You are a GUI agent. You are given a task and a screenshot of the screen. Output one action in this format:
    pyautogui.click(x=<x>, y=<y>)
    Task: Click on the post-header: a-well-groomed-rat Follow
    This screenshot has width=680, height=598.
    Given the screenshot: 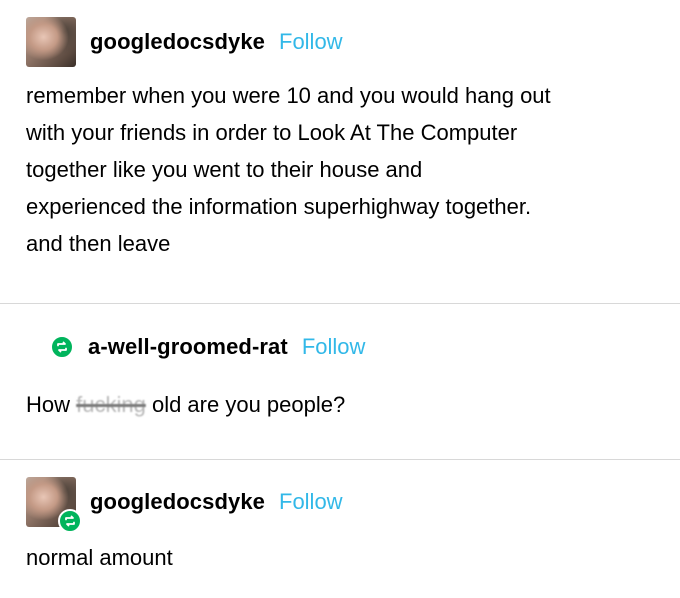 What is the action you would take?
    pyautogui.click(x=207, y=347)
    